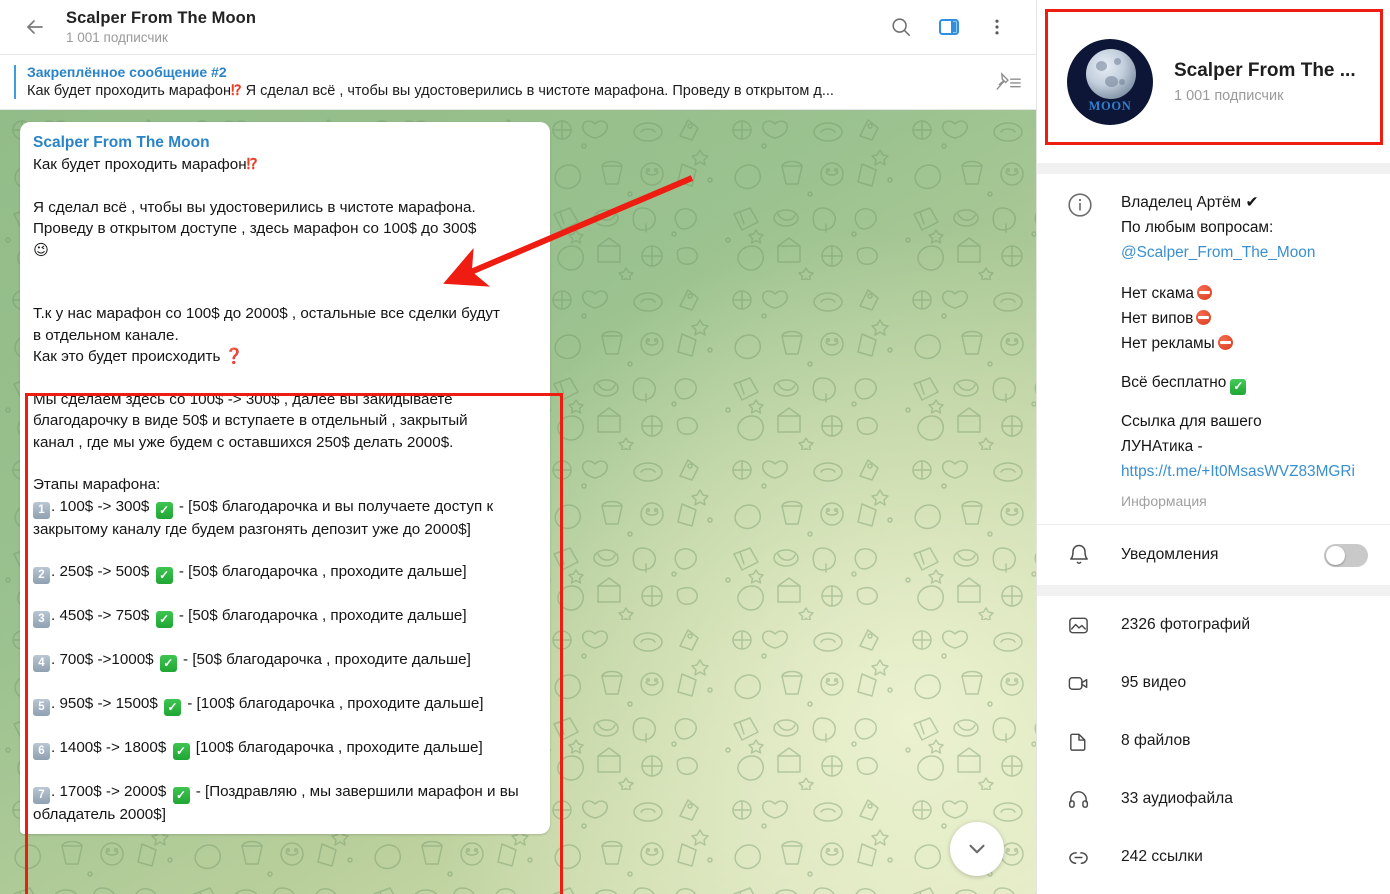 The width and height of the screenshot is (1390, 894). What do you see at coordinates (1157, 318) in the screenshot?
I see `no-vip-text: Нет випов` at bounding box center [1157, 318].